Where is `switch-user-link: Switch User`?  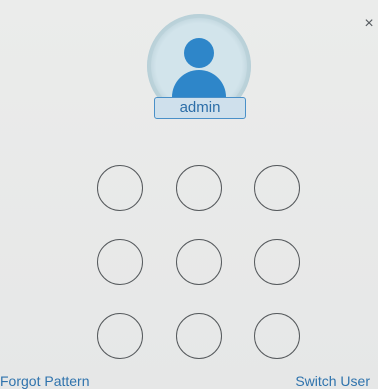 switch-user-link: Switch User is located at coordinates (332, 381).